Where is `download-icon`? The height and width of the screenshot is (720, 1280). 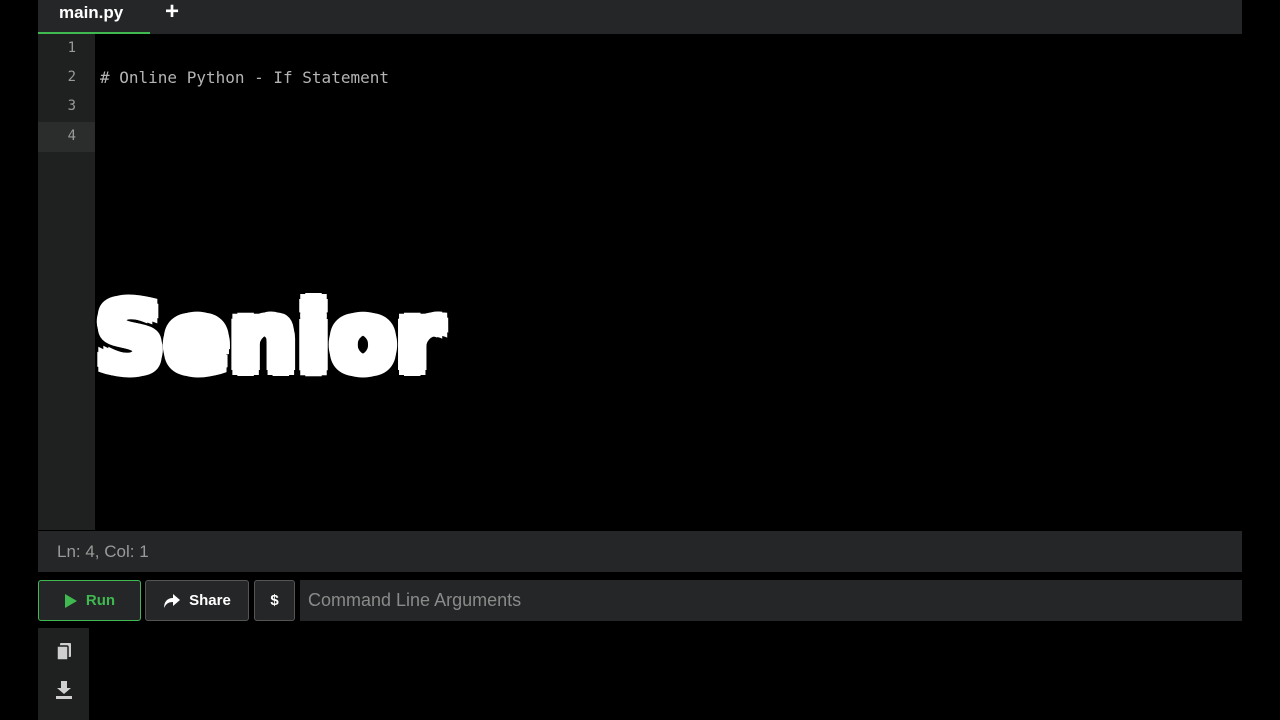
download-icon is located at coordinates (64, 690).